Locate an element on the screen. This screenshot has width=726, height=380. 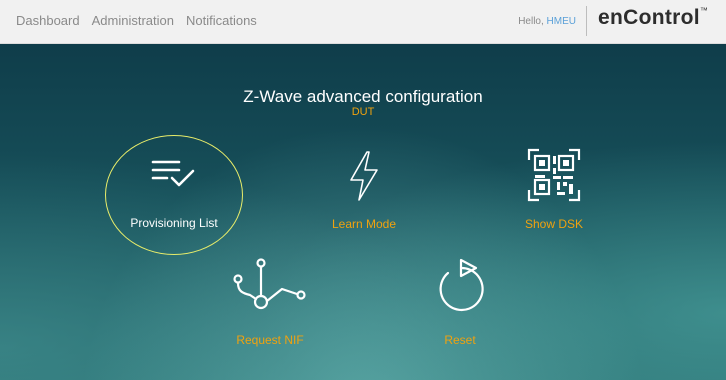
tile-label: Reset is located at coordinates (460, 340).